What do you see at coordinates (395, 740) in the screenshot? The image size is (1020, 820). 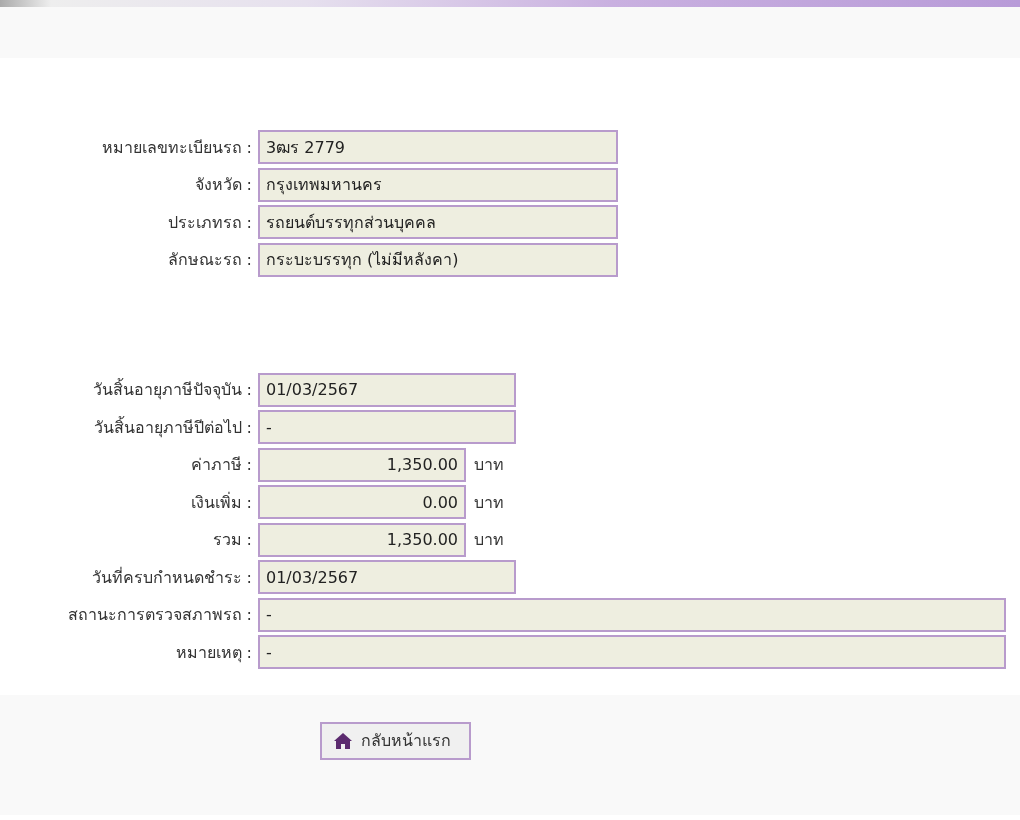 I see `home-button: กลับหน้าแรก` at bounding box center [395, 740].